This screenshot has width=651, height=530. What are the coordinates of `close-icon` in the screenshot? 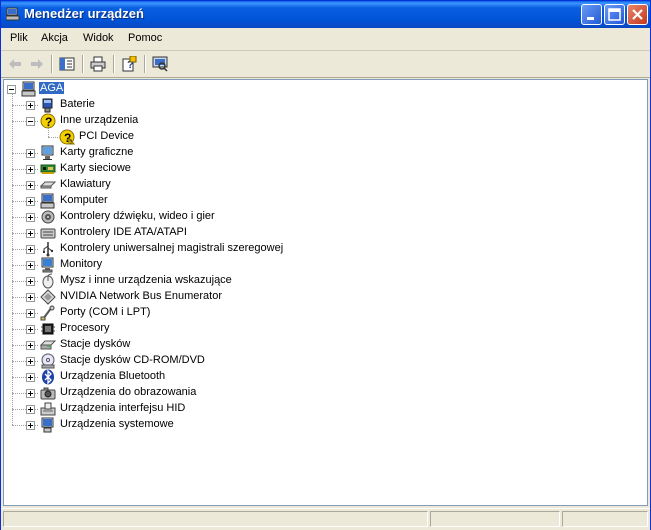 It's located at (637, 14).